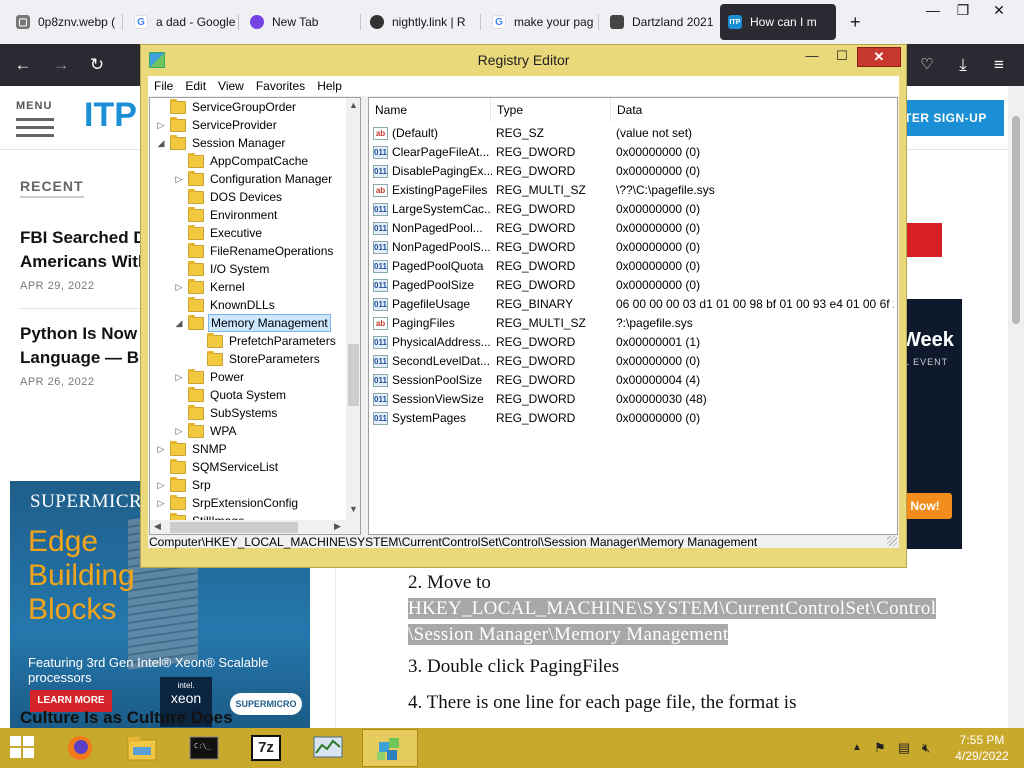  Describe the element at coordinates (633, 133) in the screenshot. I see `registry-value-row: ab (Default) REG_SZ (value not set)` at that location.